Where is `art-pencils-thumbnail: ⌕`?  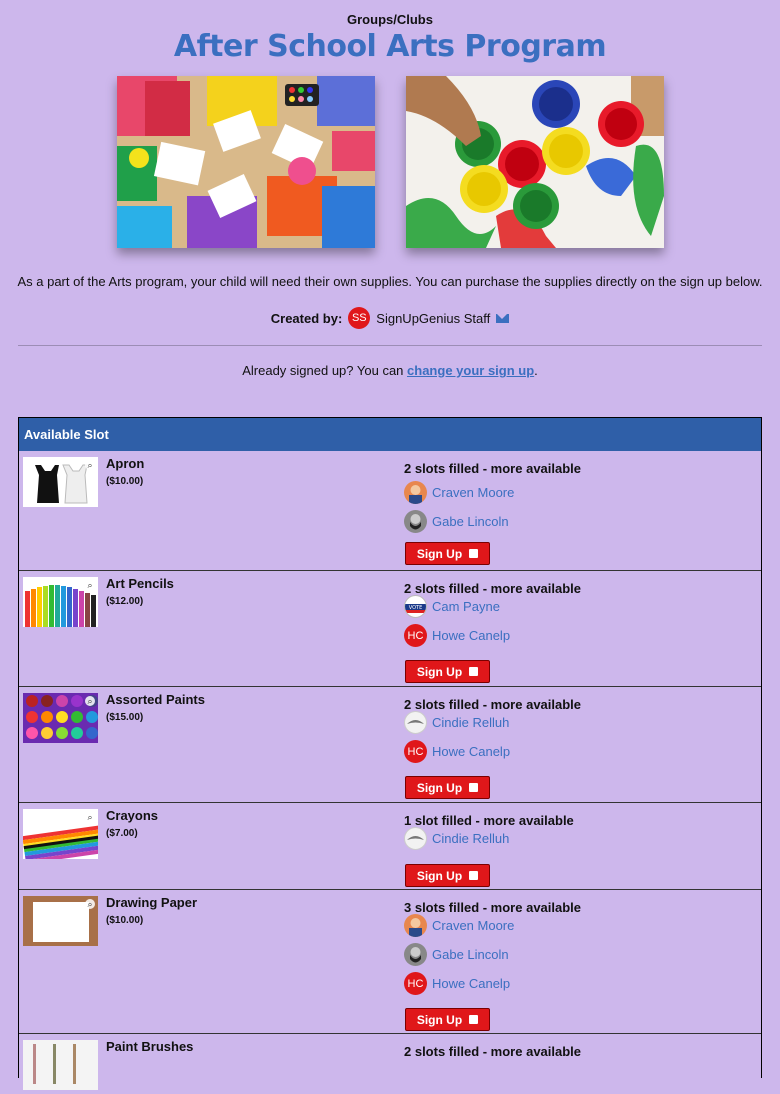
art-pencils-thumbnail: ⌕ is located at coordinates (60, 602).